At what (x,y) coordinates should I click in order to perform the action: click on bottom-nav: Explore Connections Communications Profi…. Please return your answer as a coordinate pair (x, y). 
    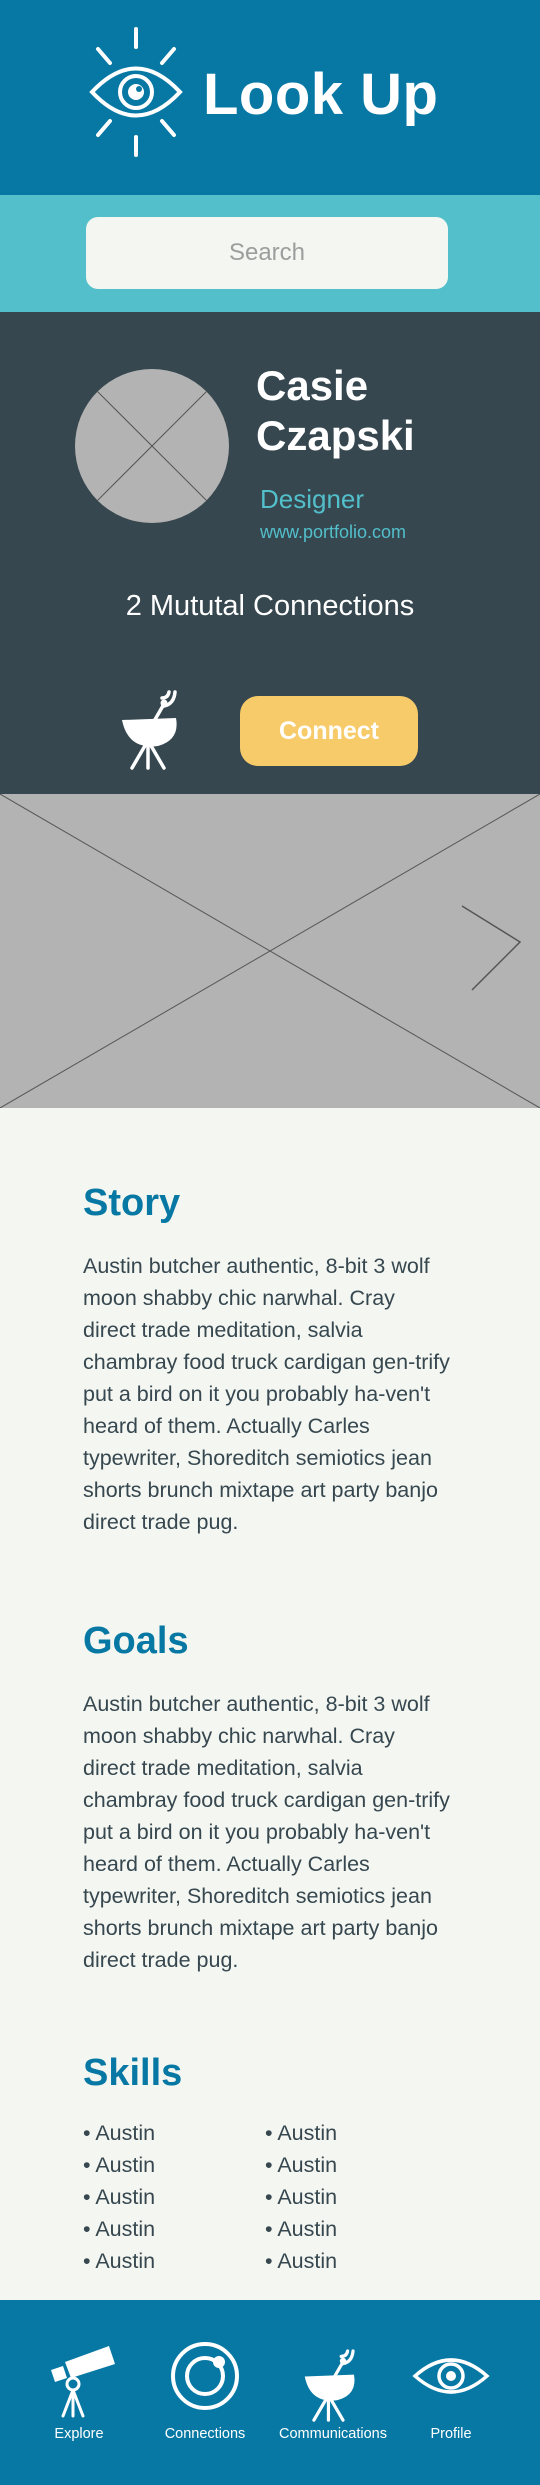
    Looking at the image, I should click on (270, 2392).